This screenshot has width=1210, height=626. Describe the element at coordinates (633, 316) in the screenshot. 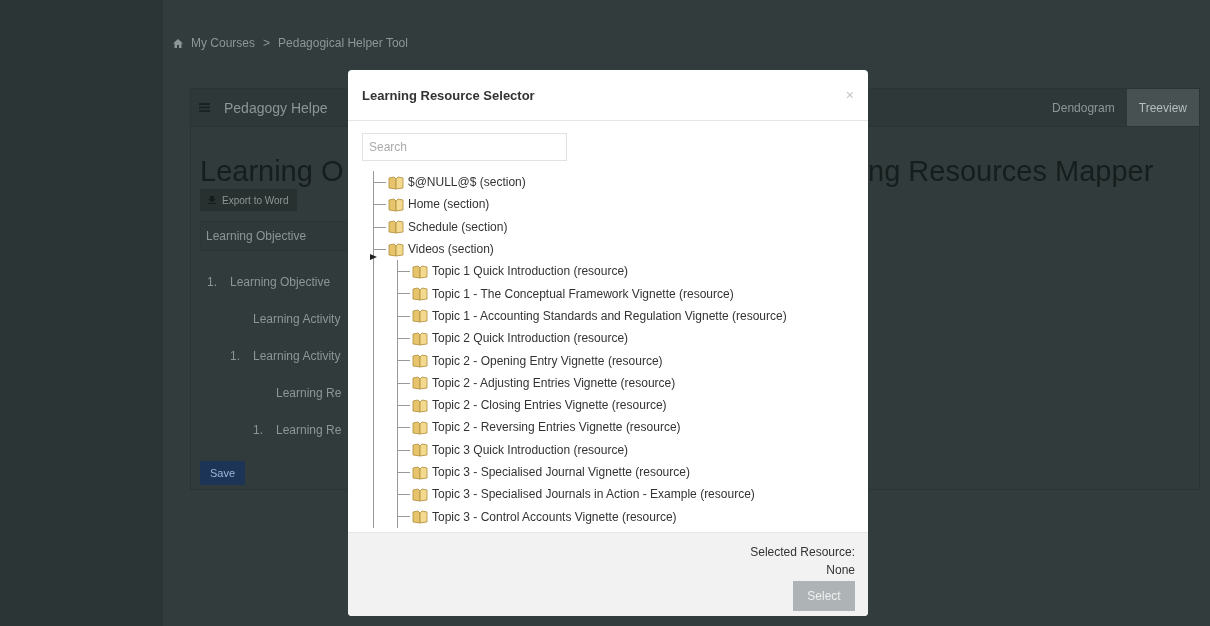

I see `tree-item: Topic 1 - Accounting Standards and Regulation Vignette (resource)` at that location.